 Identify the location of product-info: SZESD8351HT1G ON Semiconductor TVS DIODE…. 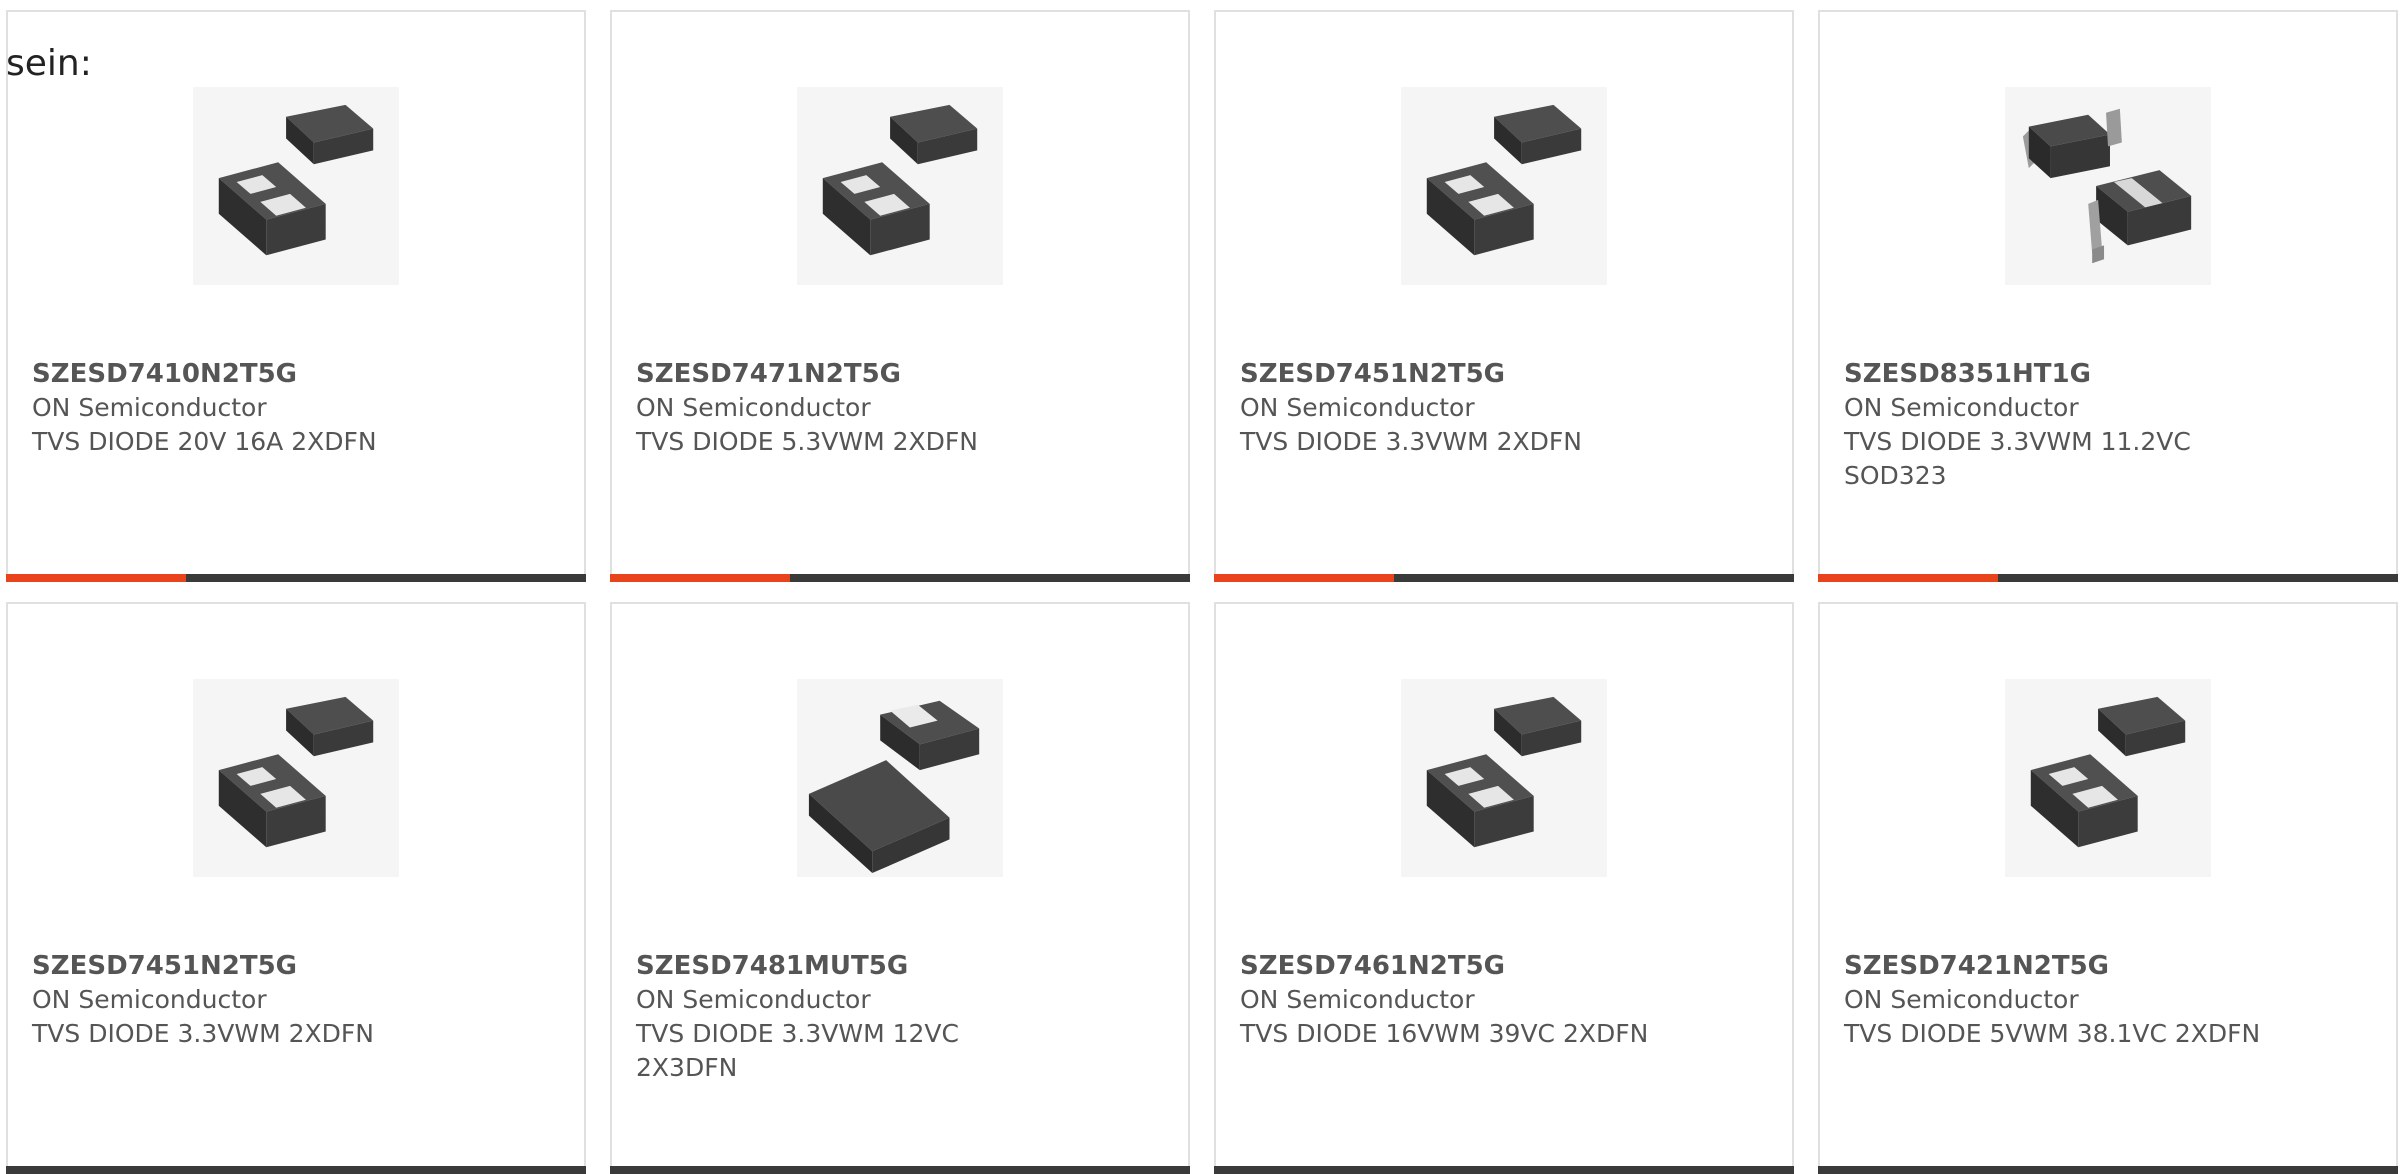
(2054, 425).